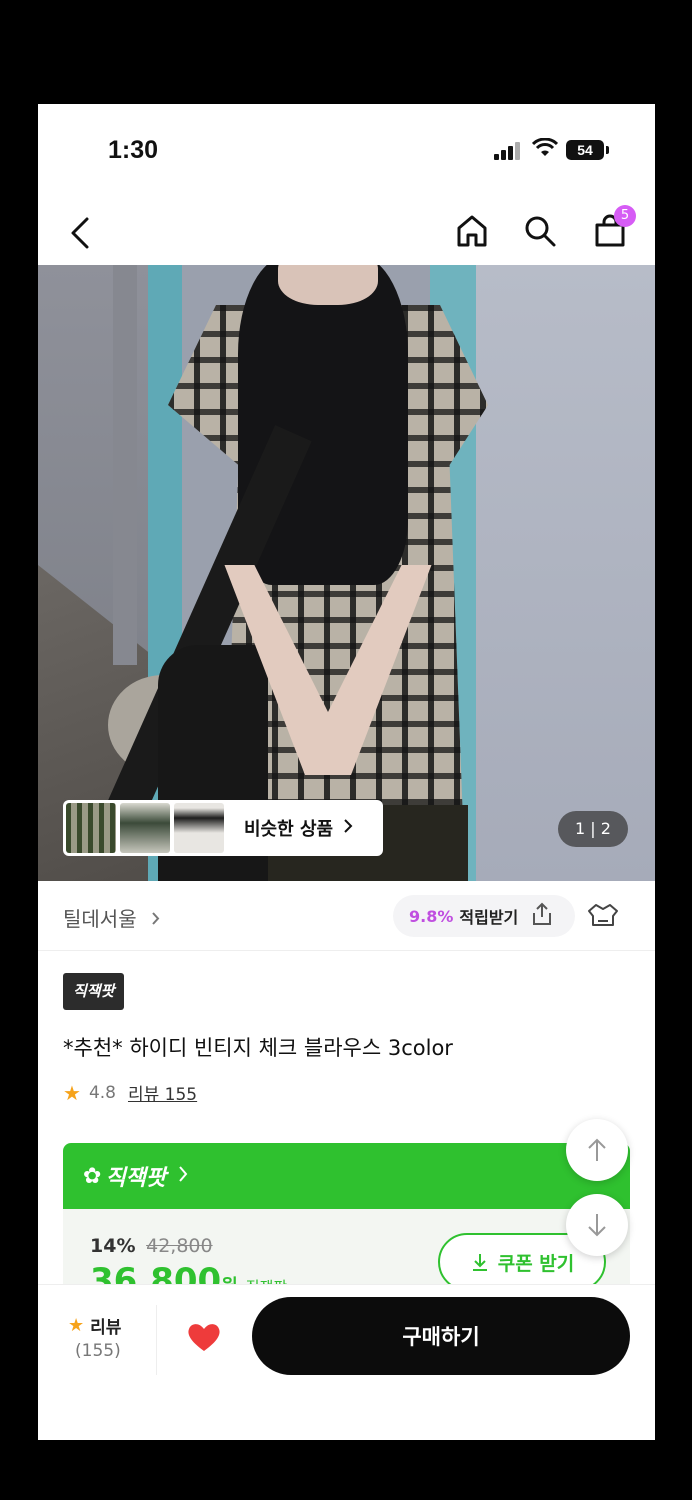 This screenshot has height=1500, width=692. Describe the element at coordinates (489, 917) in the screenshot. I see `points-label: 적립받기` at that location.